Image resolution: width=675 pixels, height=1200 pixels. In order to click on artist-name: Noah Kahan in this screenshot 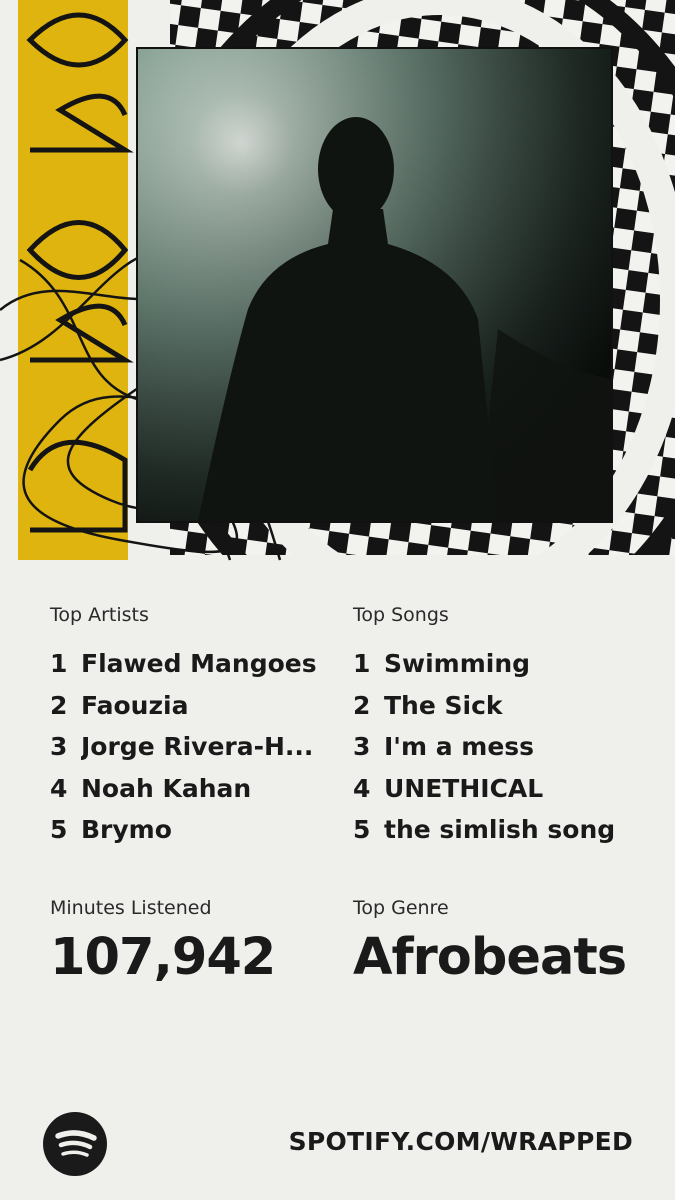, I will do `click(166, 788)`.